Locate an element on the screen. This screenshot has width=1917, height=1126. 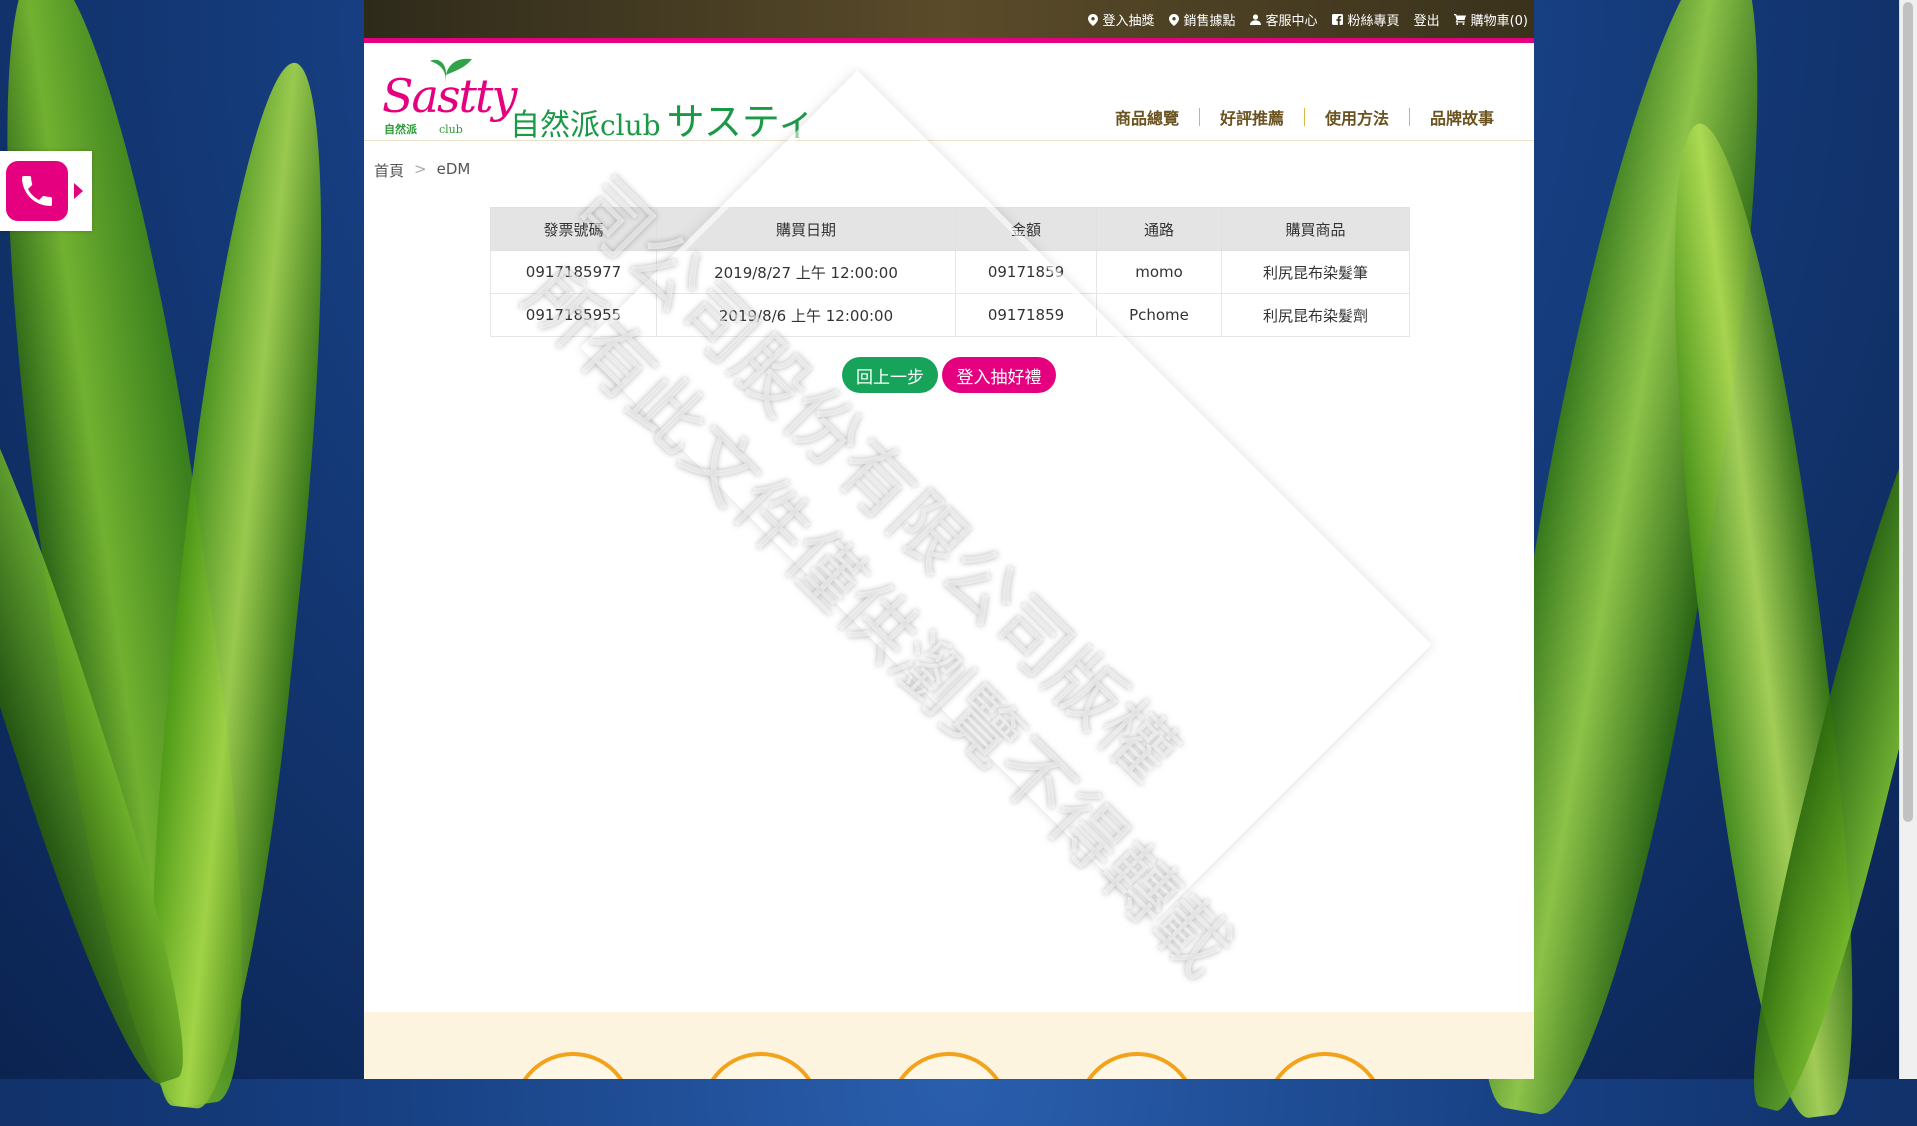
topnav-label: 登出 is located at coordinates (1426, 21).